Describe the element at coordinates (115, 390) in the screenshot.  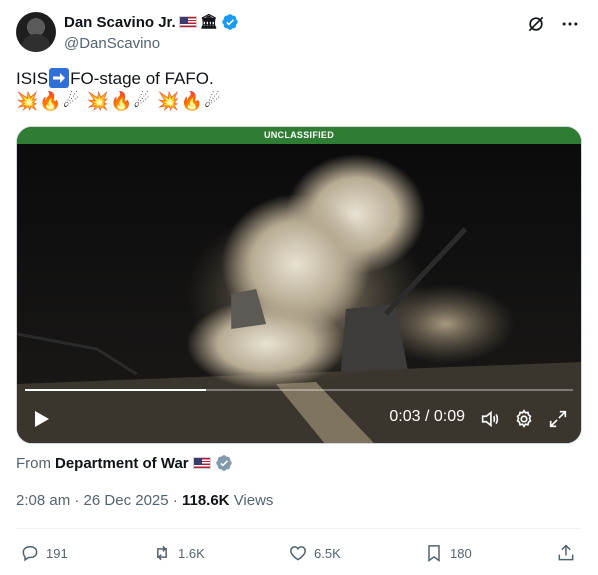
I see `video-progress-fill` at that location.